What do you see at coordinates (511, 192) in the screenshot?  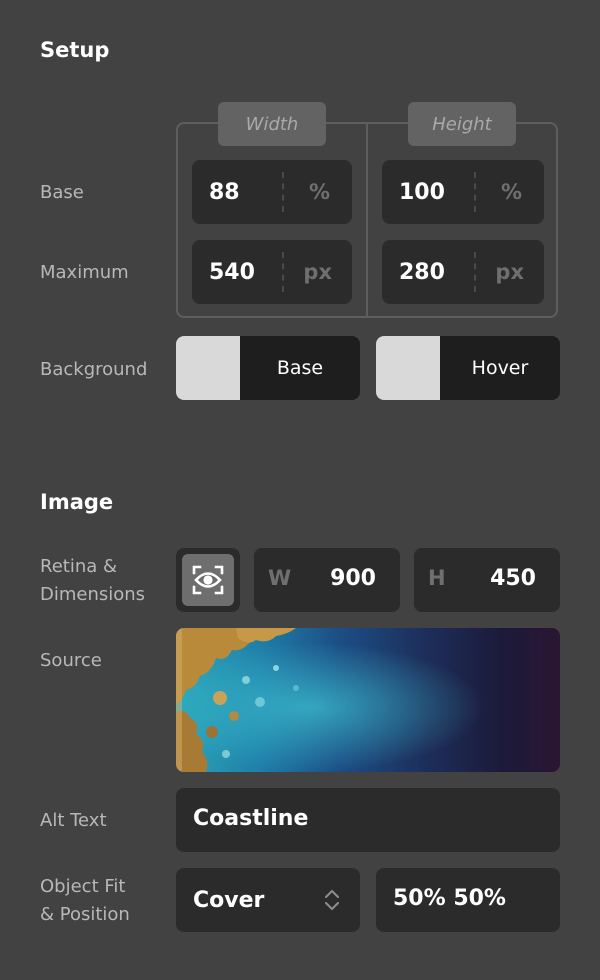 I see `base-height-unit: %` at bounding box center [511, 192].